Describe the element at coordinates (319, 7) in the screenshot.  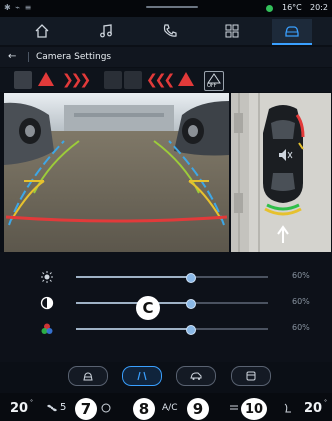
I see `clock: 20:2` at that location.